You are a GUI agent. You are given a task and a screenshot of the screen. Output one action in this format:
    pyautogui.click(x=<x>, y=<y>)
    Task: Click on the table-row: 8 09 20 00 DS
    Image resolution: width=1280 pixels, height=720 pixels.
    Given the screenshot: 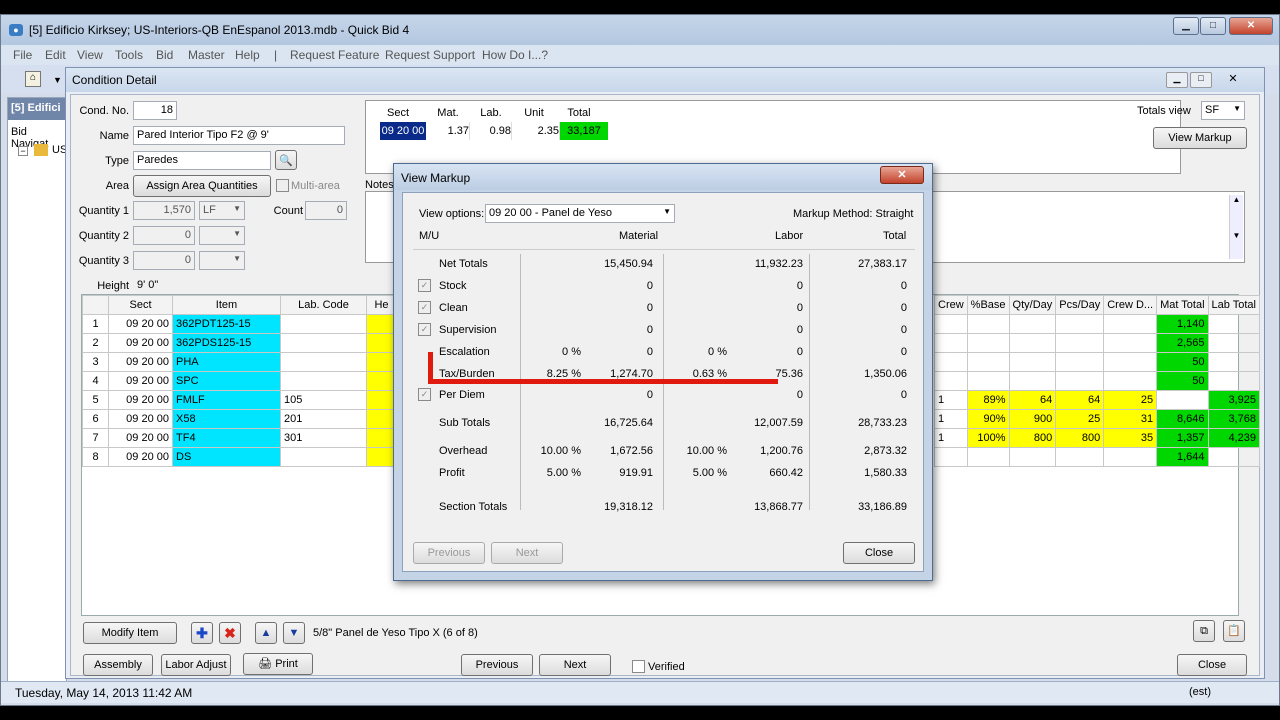 What is the action you would take?
    pyautogui.click(x=239, y=457)
    